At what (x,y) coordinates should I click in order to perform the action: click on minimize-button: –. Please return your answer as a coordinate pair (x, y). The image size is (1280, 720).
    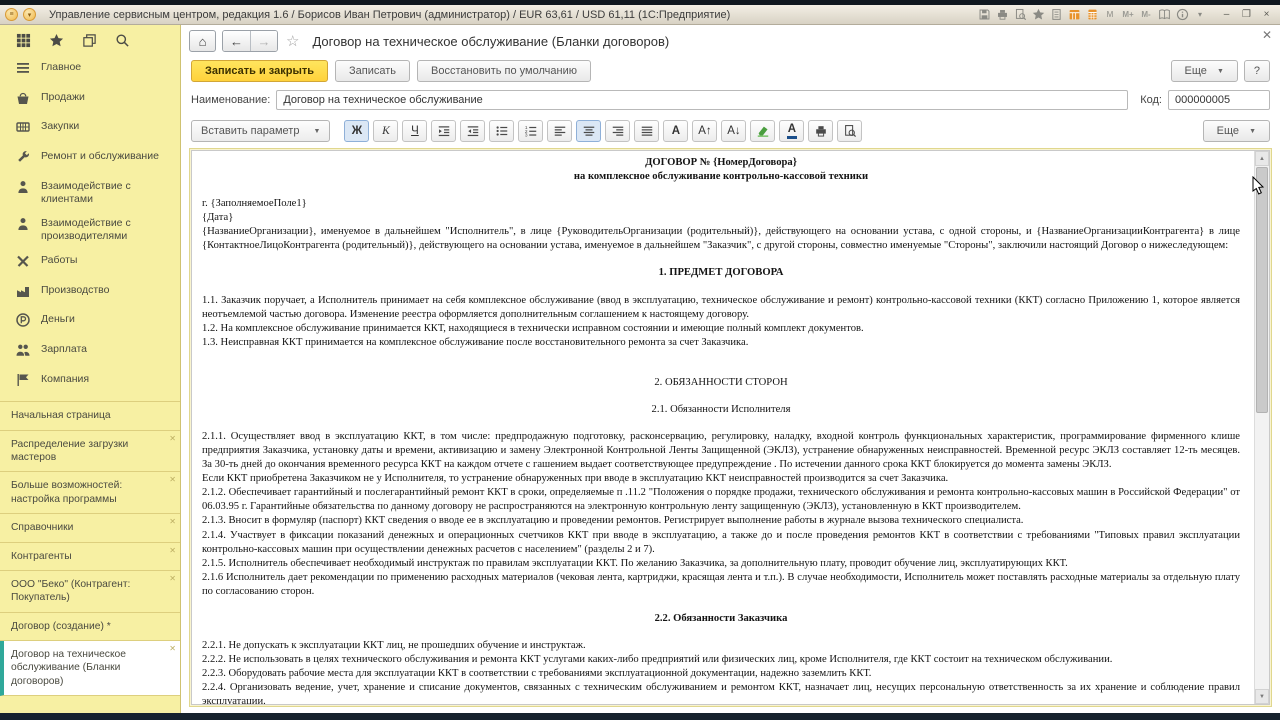
    Looking at the image, I should click on (1226, 15).